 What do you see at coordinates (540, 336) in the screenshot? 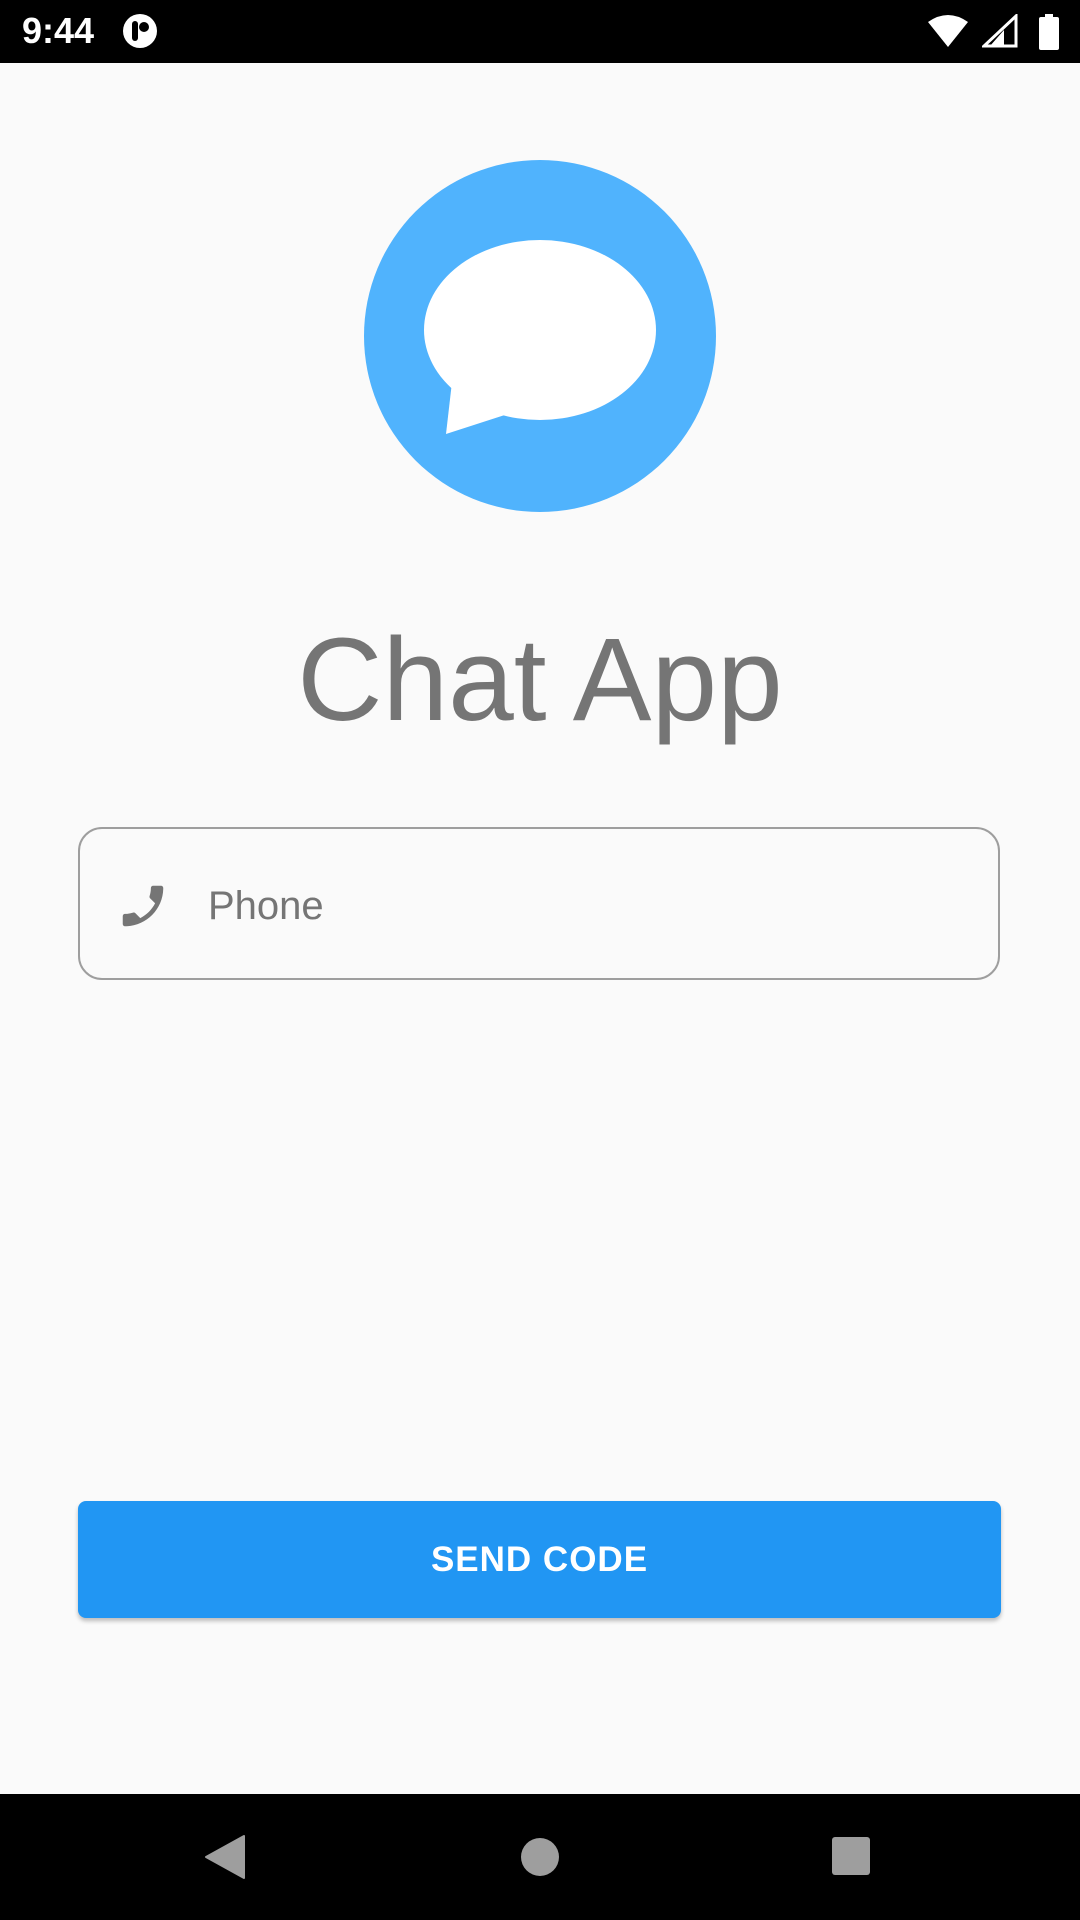
I see `chat-bubble-icon` at bounding box center [540, 336].